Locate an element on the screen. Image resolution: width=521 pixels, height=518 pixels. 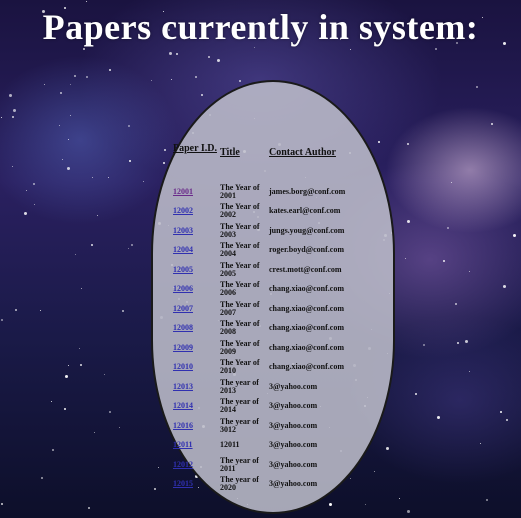
paper-id-cell: 12007 is located at coordinates (194, 309).